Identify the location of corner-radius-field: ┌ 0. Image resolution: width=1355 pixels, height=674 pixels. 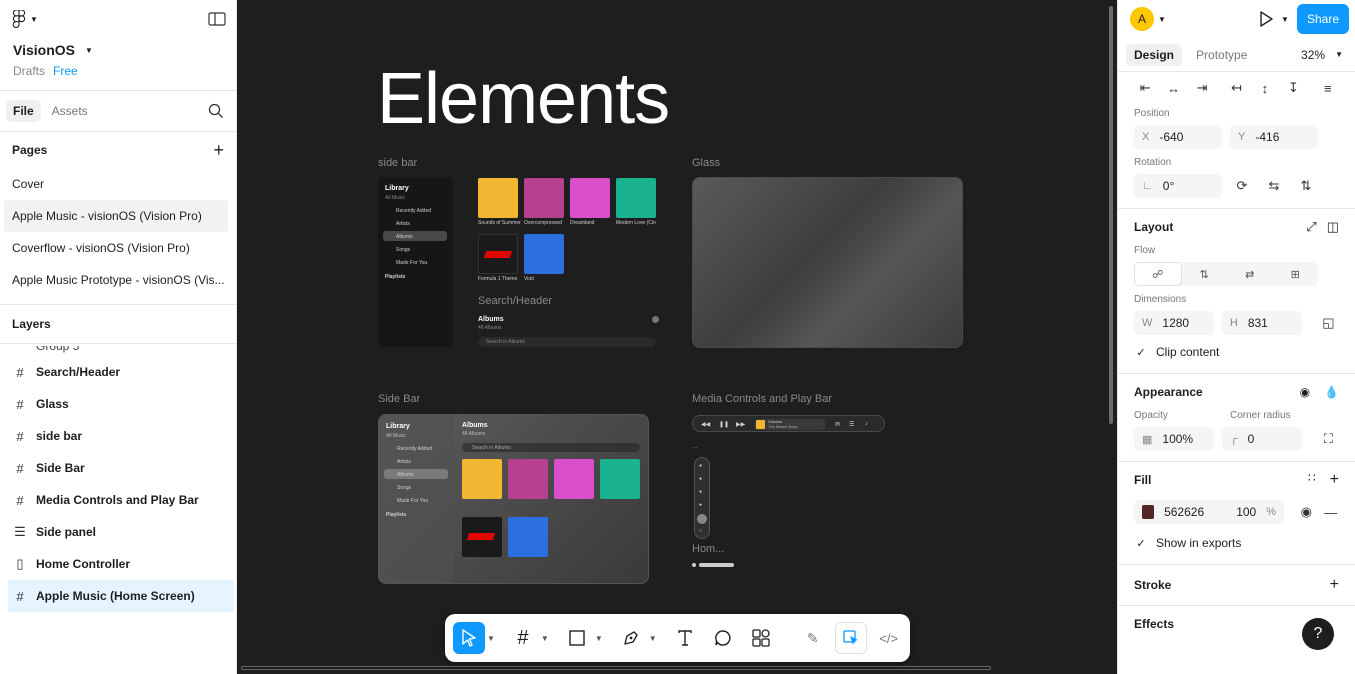
(1261, 439).